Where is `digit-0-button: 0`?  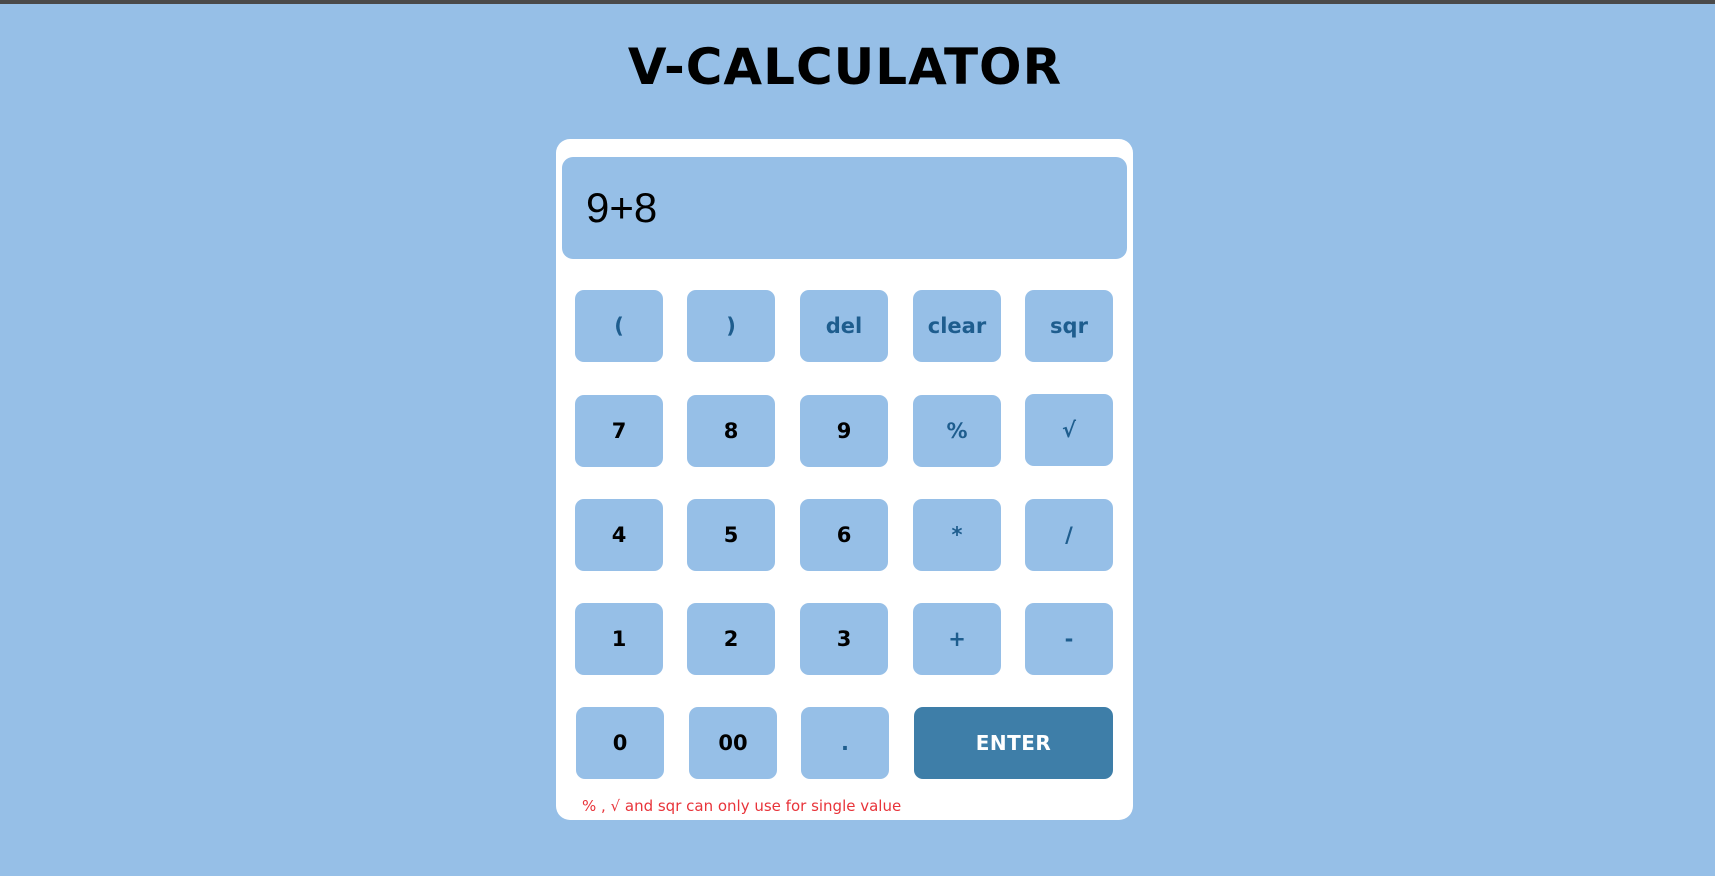 digit-0-button: 0 is located at coordinates (620, 743).